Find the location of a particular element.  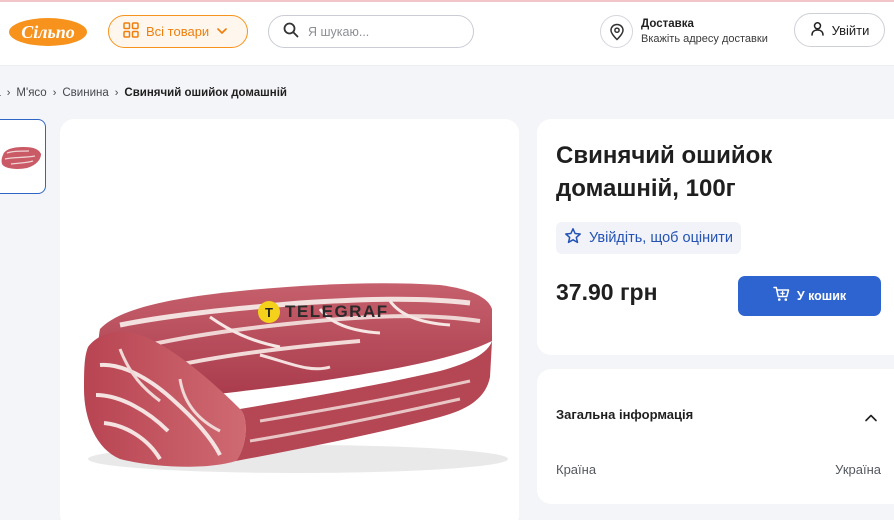

chevron-up-icon is located at coordinates (871, 418).